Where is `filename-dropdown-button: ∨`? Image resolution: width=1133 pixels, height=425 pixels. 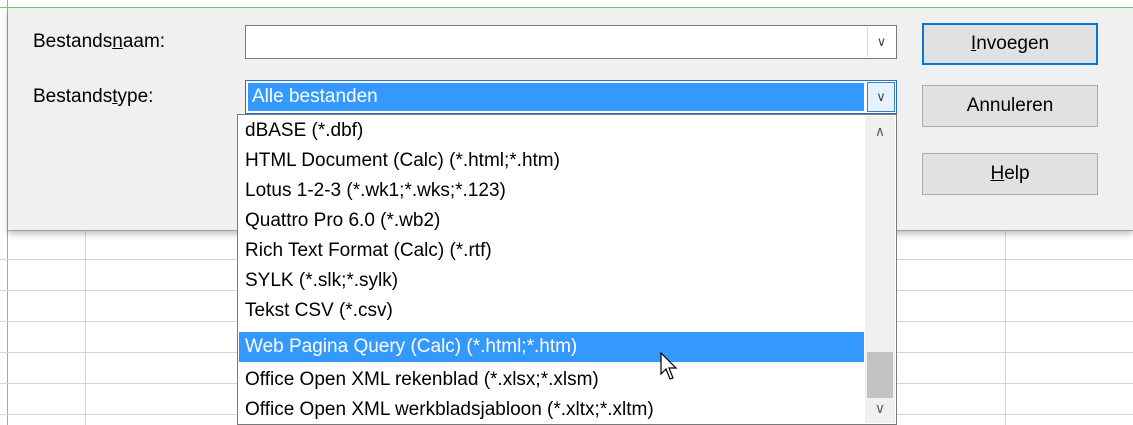
filename-dropdown-button: ∨ is located at coordinates (881, 42).